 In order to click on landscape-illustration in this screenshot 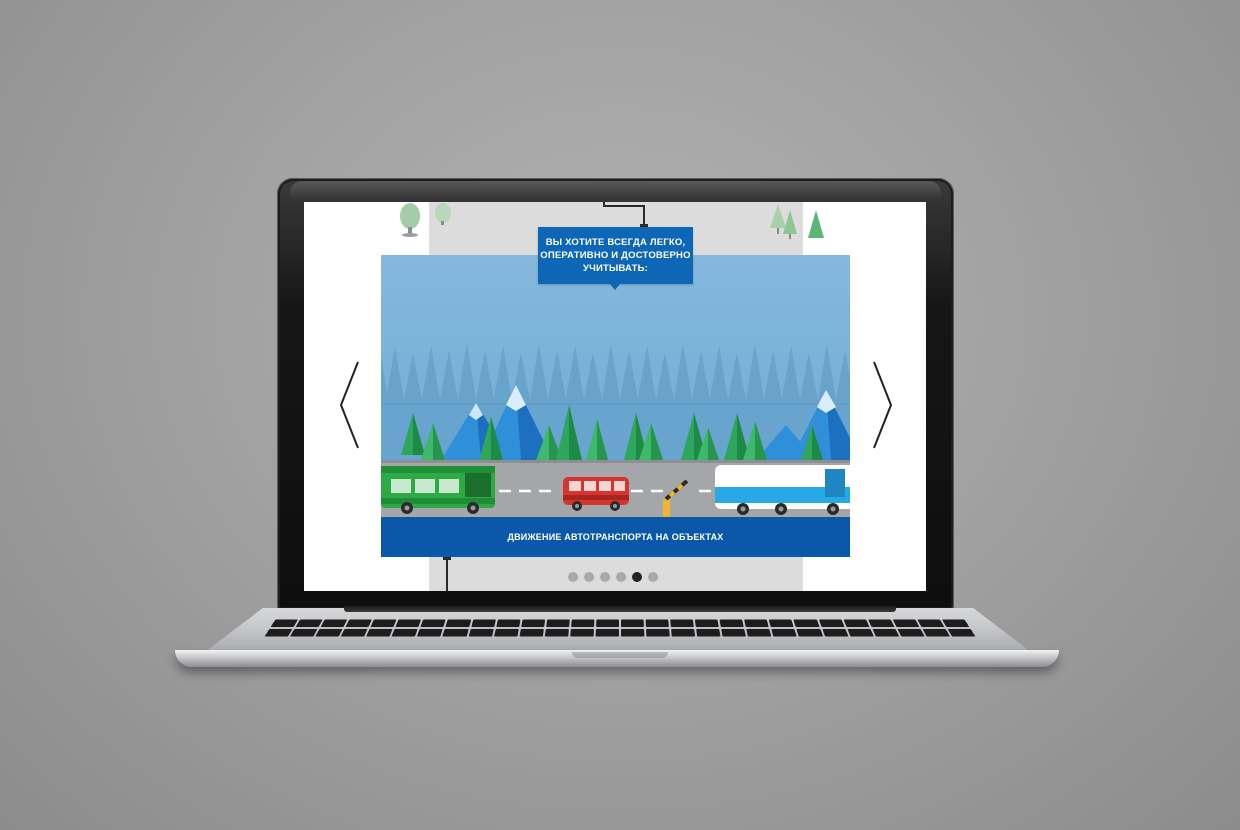, I will do `click(615, 386)`.